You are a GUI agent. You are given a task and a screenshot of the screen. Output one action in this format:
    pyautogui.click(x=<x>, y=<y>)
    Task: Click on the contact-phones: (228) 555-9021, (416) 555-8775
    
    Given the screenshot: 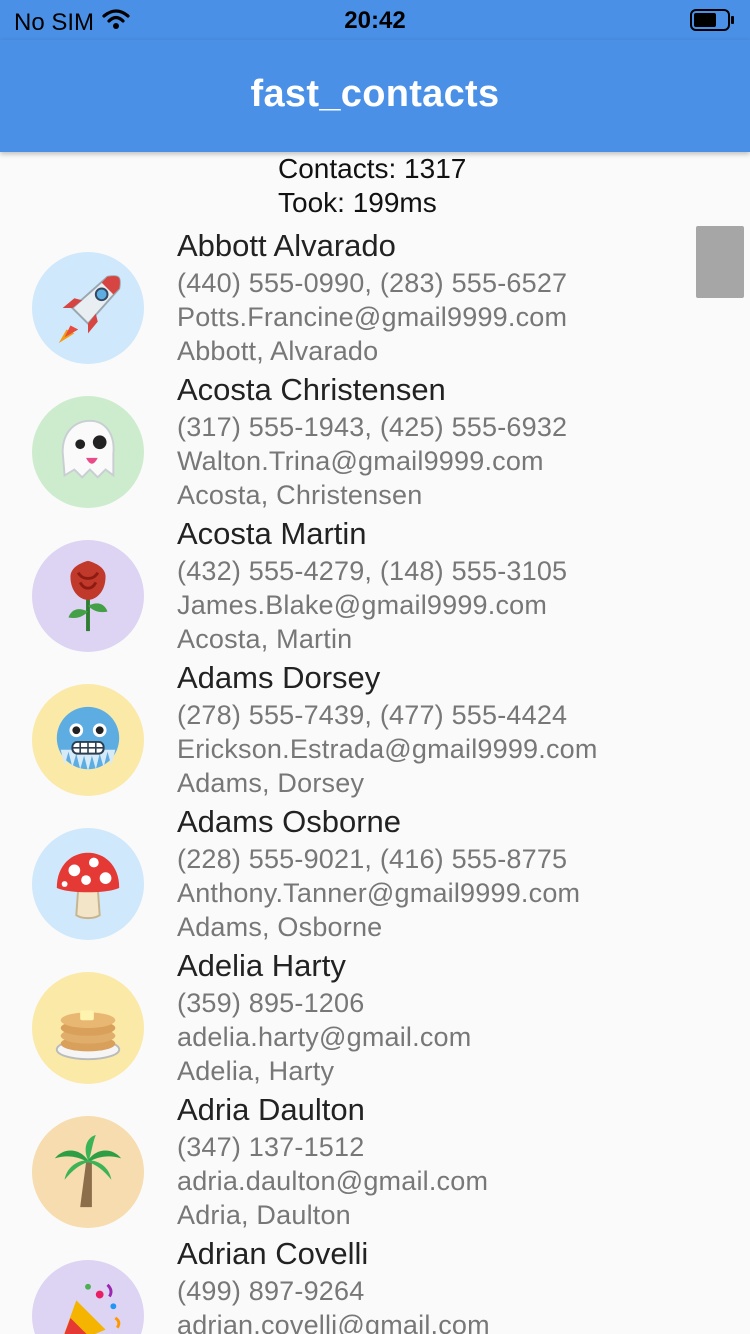 What is the action you would take?
    pyautogui.click(x=372, y=859)
    